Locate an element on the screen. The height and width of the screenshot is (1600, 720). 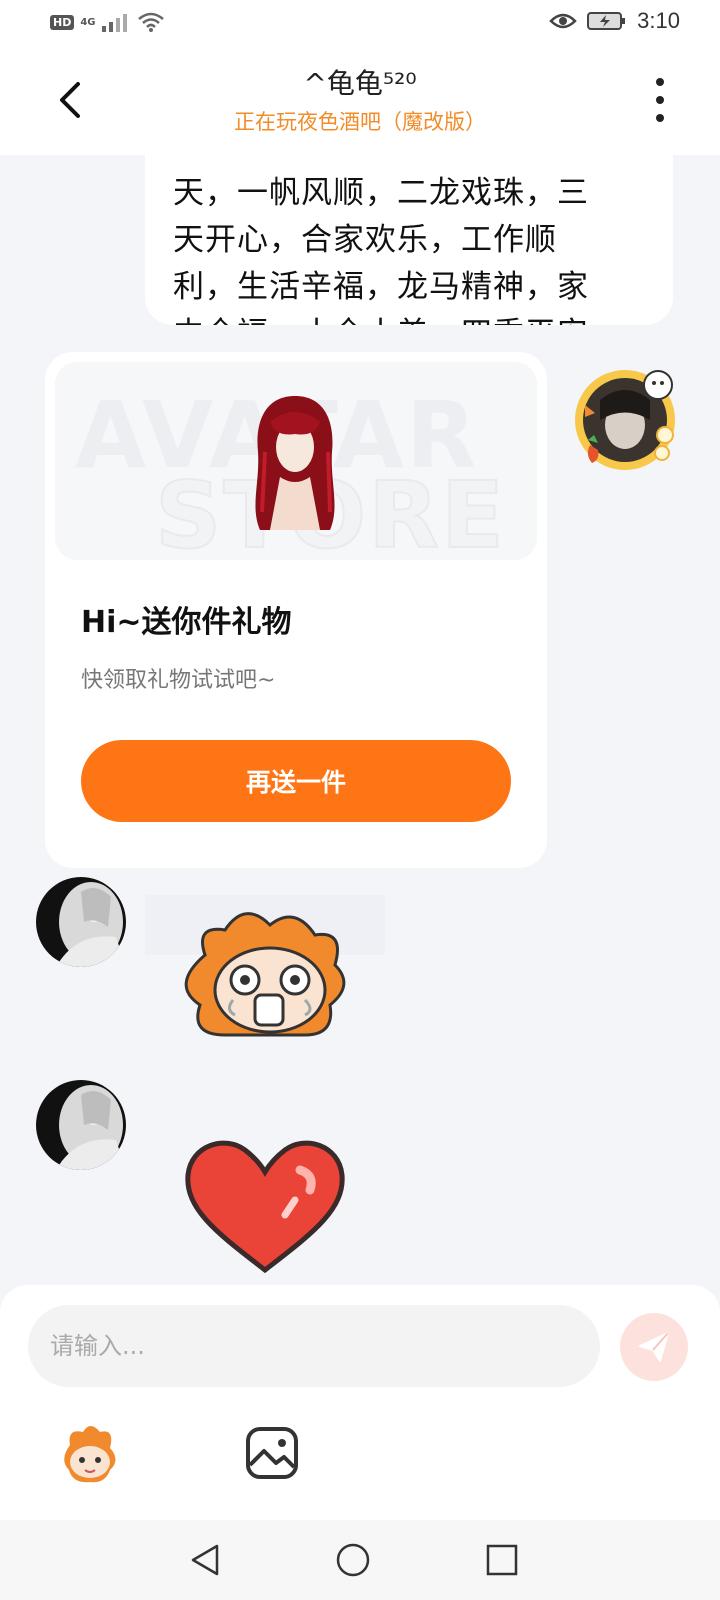
gift-subtitle: 快领取礼物试试吧~ is located at coordinates (178, 680).